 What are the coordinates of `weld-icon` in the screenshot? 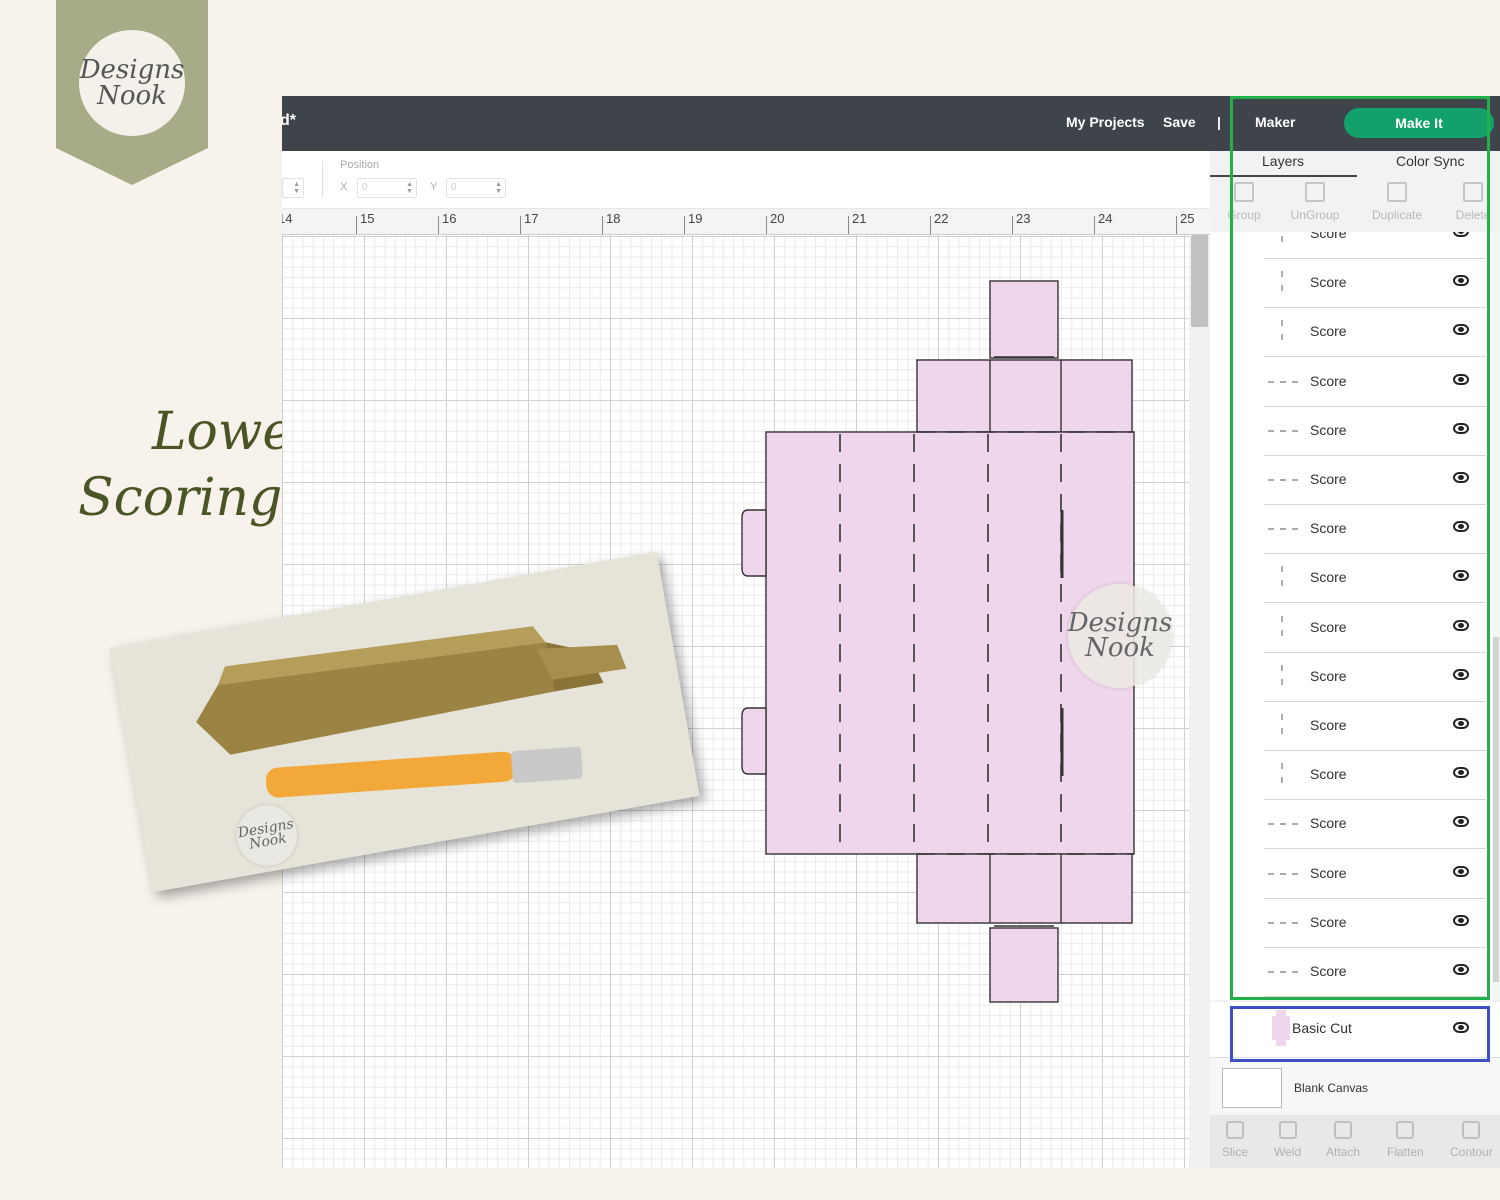 It's located at (1287, 1130).